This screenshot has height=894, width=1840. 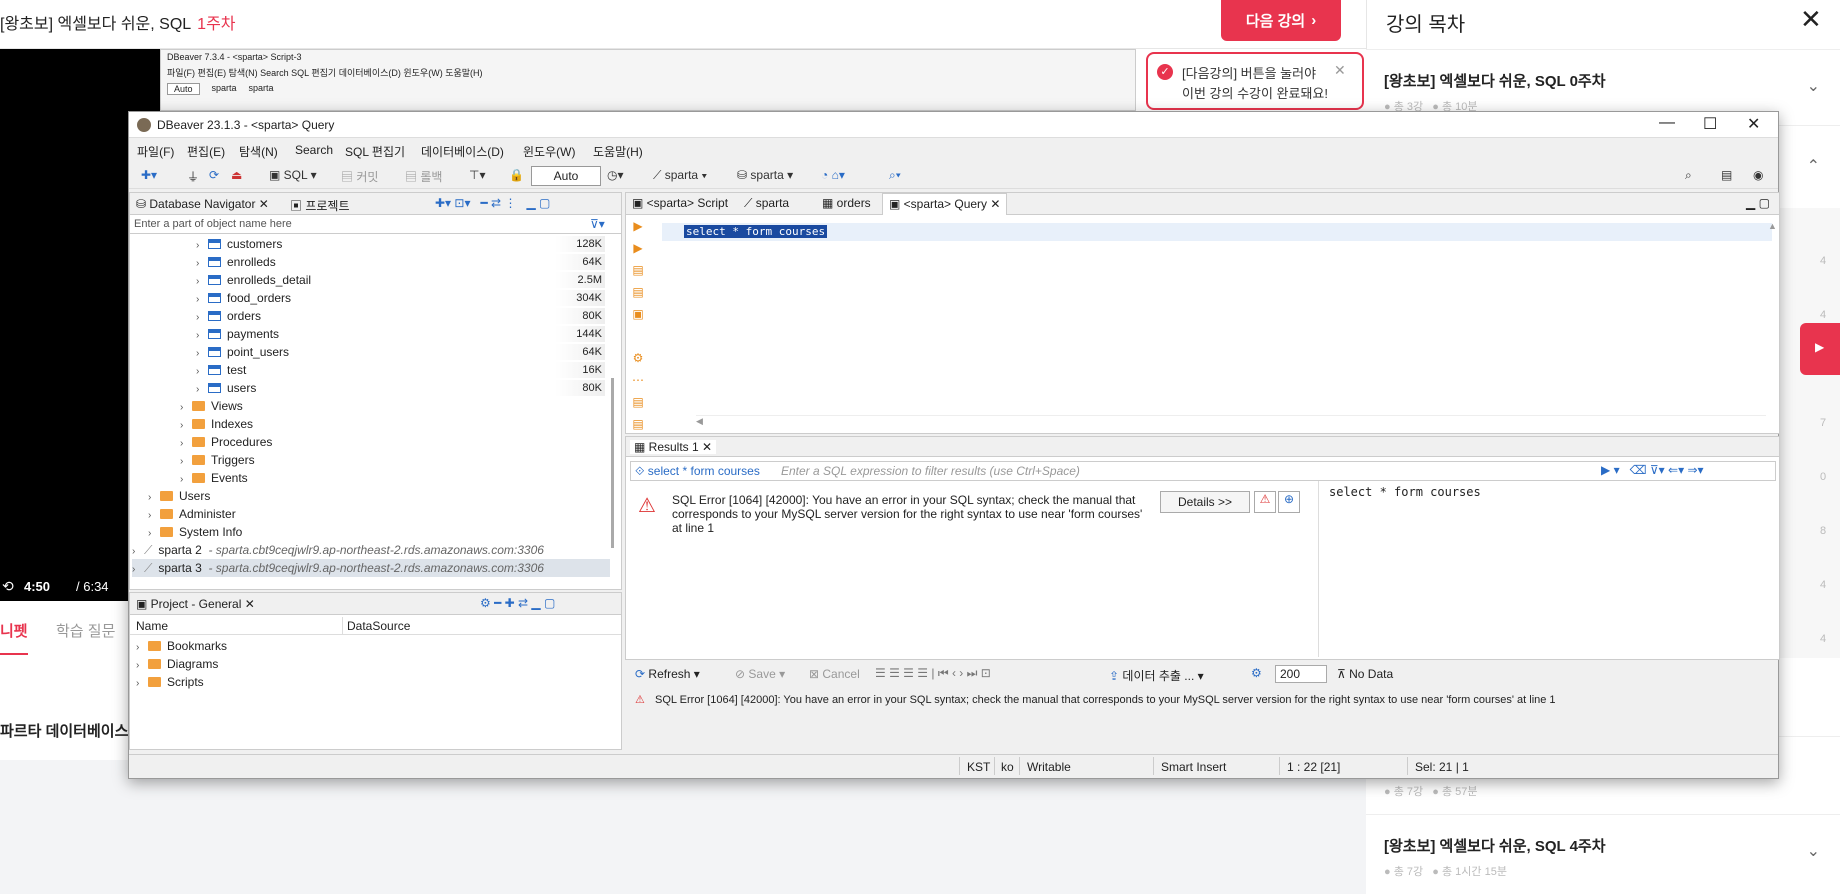 I want to click on tab-database-navigator: ⛁ Database Navigator ✕, so click(x=202, y=204).